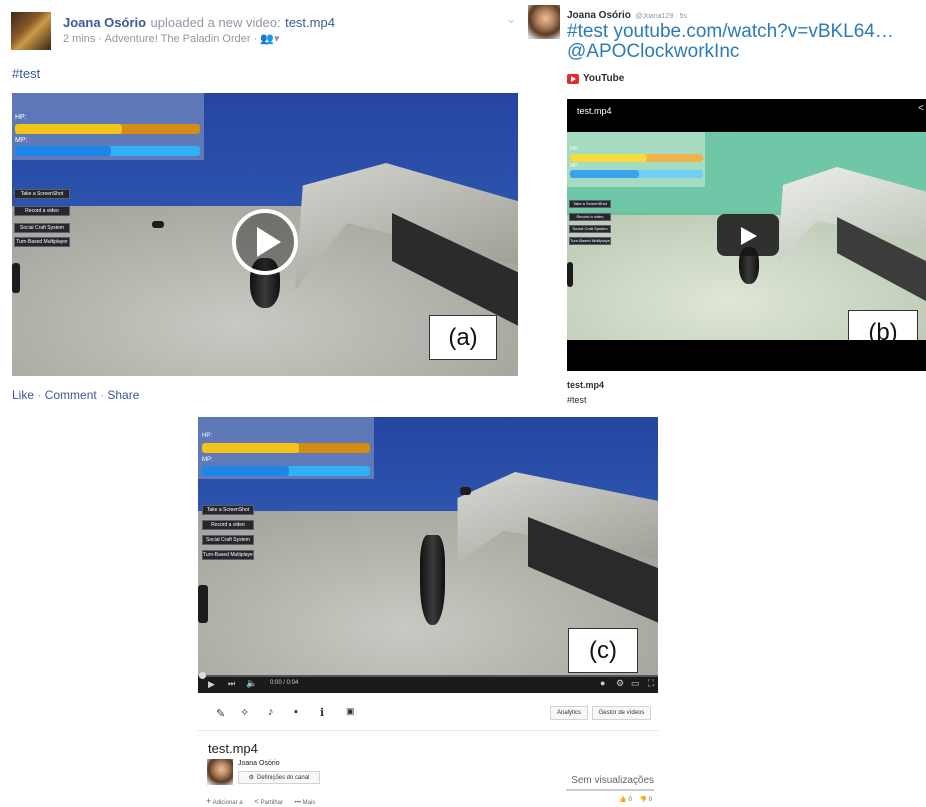 This screenshot has width=926, height=807. I want to click on comment-icon: ▪, so click(296, 712).